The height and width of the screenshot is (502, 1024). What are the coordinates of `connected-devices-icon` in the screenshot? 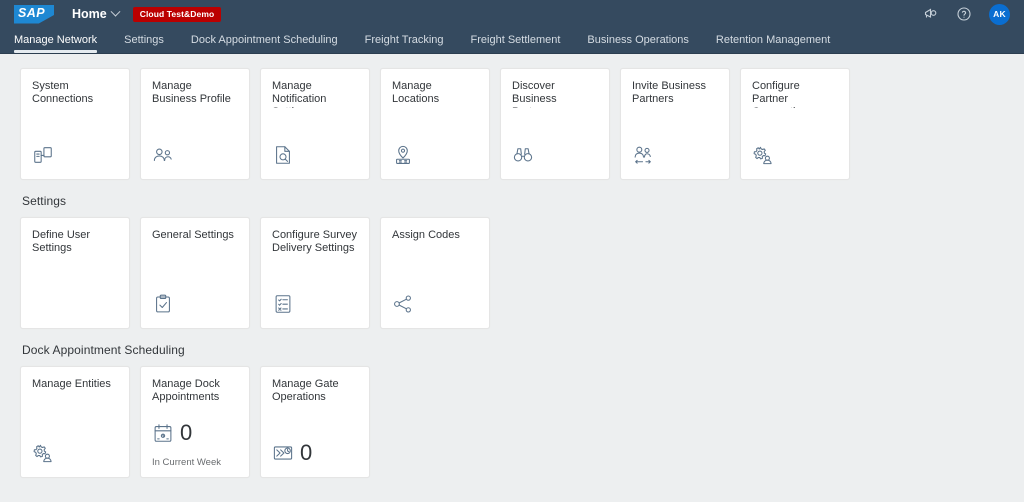 It's located at (43, 155).